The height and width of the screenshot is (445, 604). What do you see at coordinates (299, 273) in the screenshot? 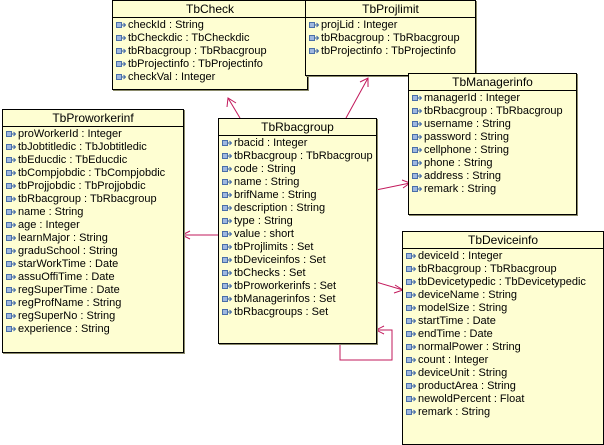
I see `attribute-row: tbChecks : Set` at bounding box center [299, 273].